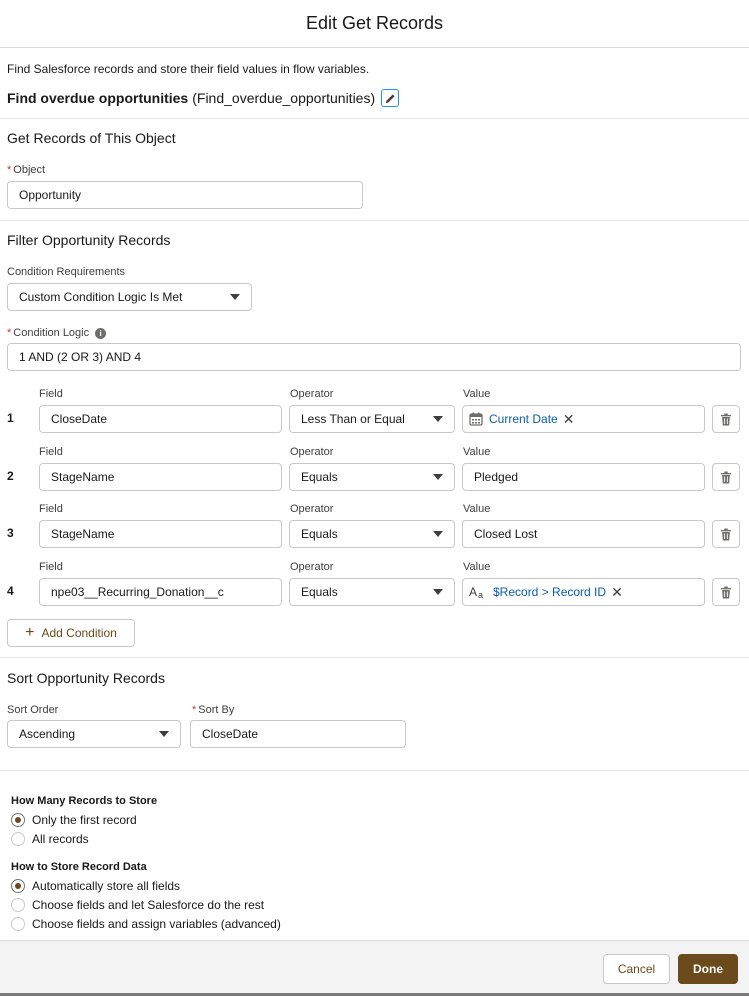  I want to click on radio-option: Only the first record, so click(74, 820).